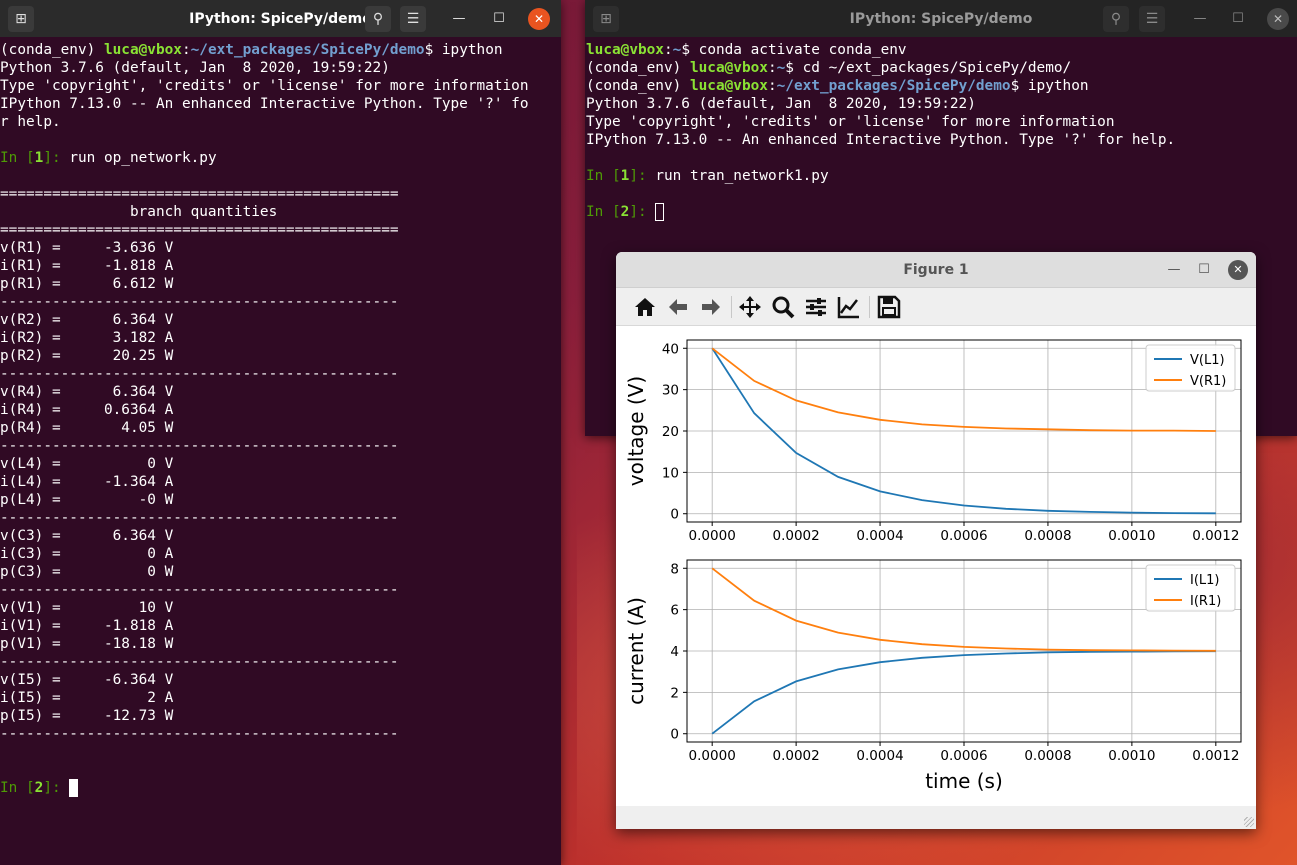 The image size is (1297, 865). I want to click on axes-edit-icon, so click(849, 307).